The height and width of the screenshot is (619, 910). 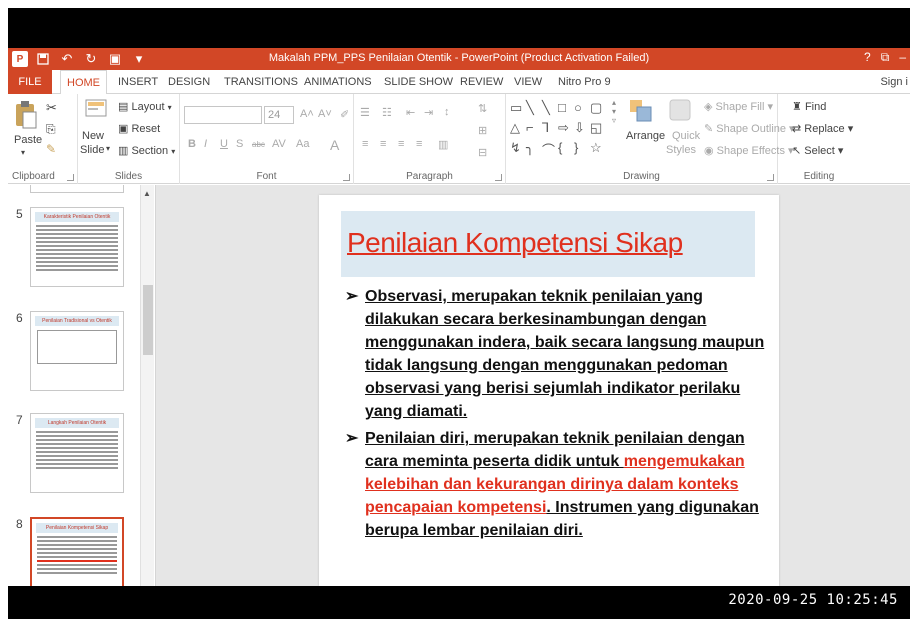 I want to click on convert-smartart-icon: ⊟, so click(x=482, y=152).